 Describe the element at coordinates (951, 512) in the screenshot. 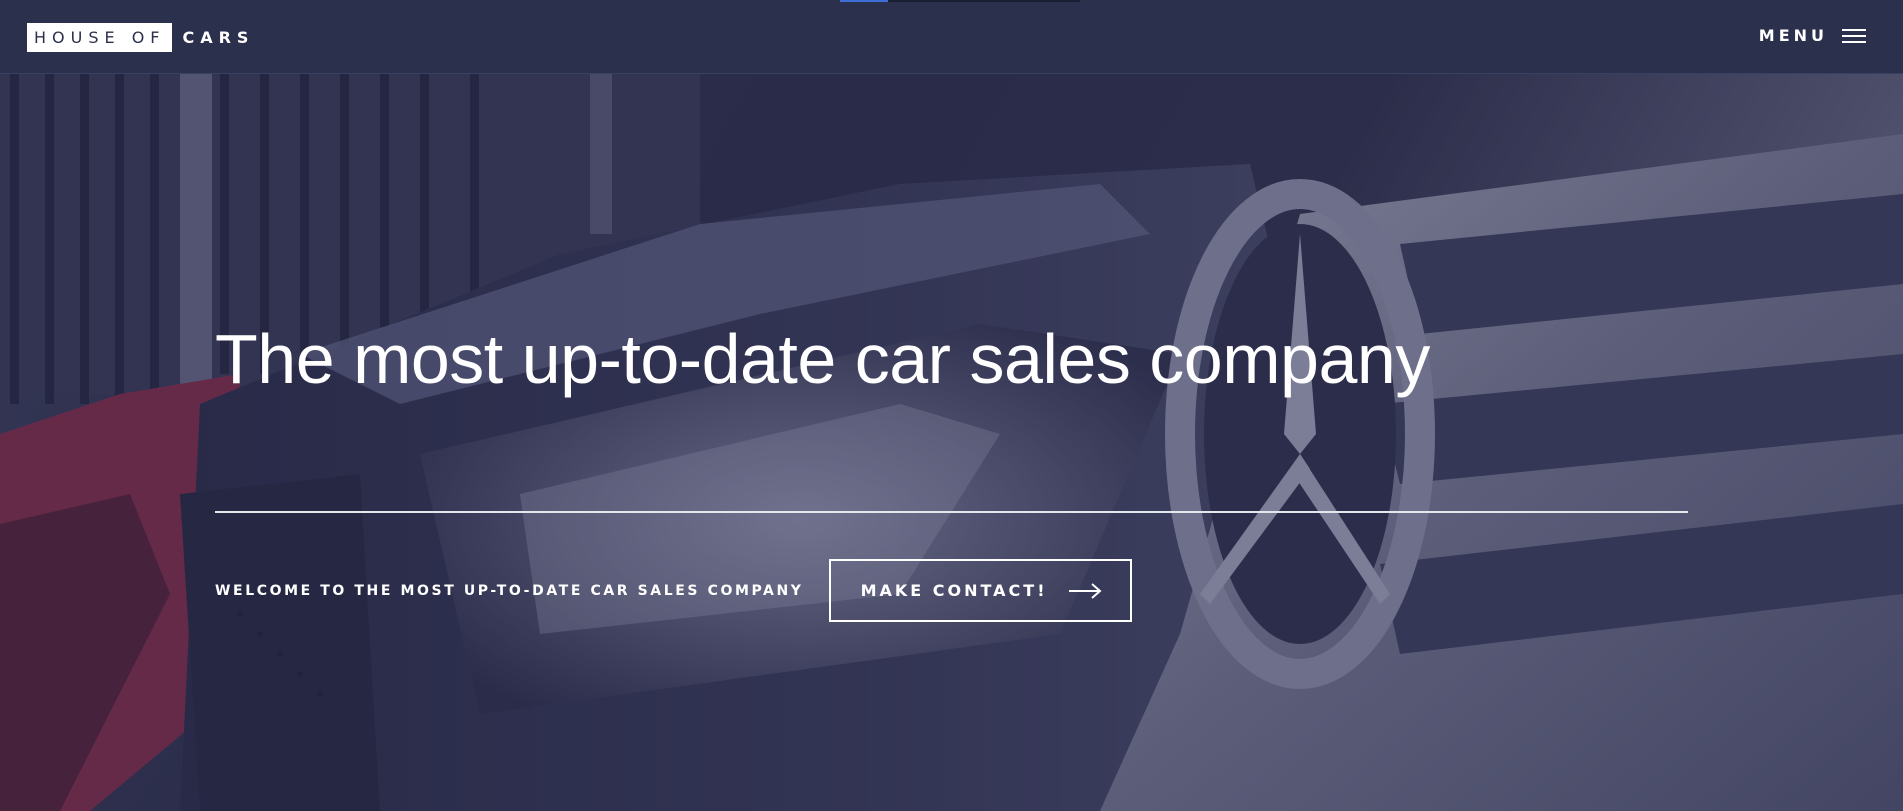

I see `hero-divider` at that location.